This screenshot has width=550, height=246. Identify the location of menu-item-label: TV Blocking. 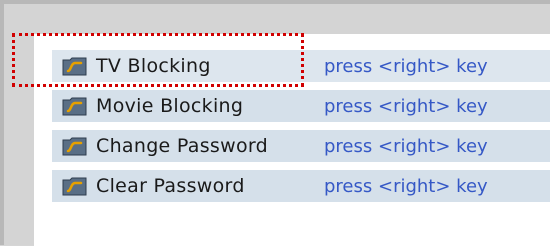
(153, 66).